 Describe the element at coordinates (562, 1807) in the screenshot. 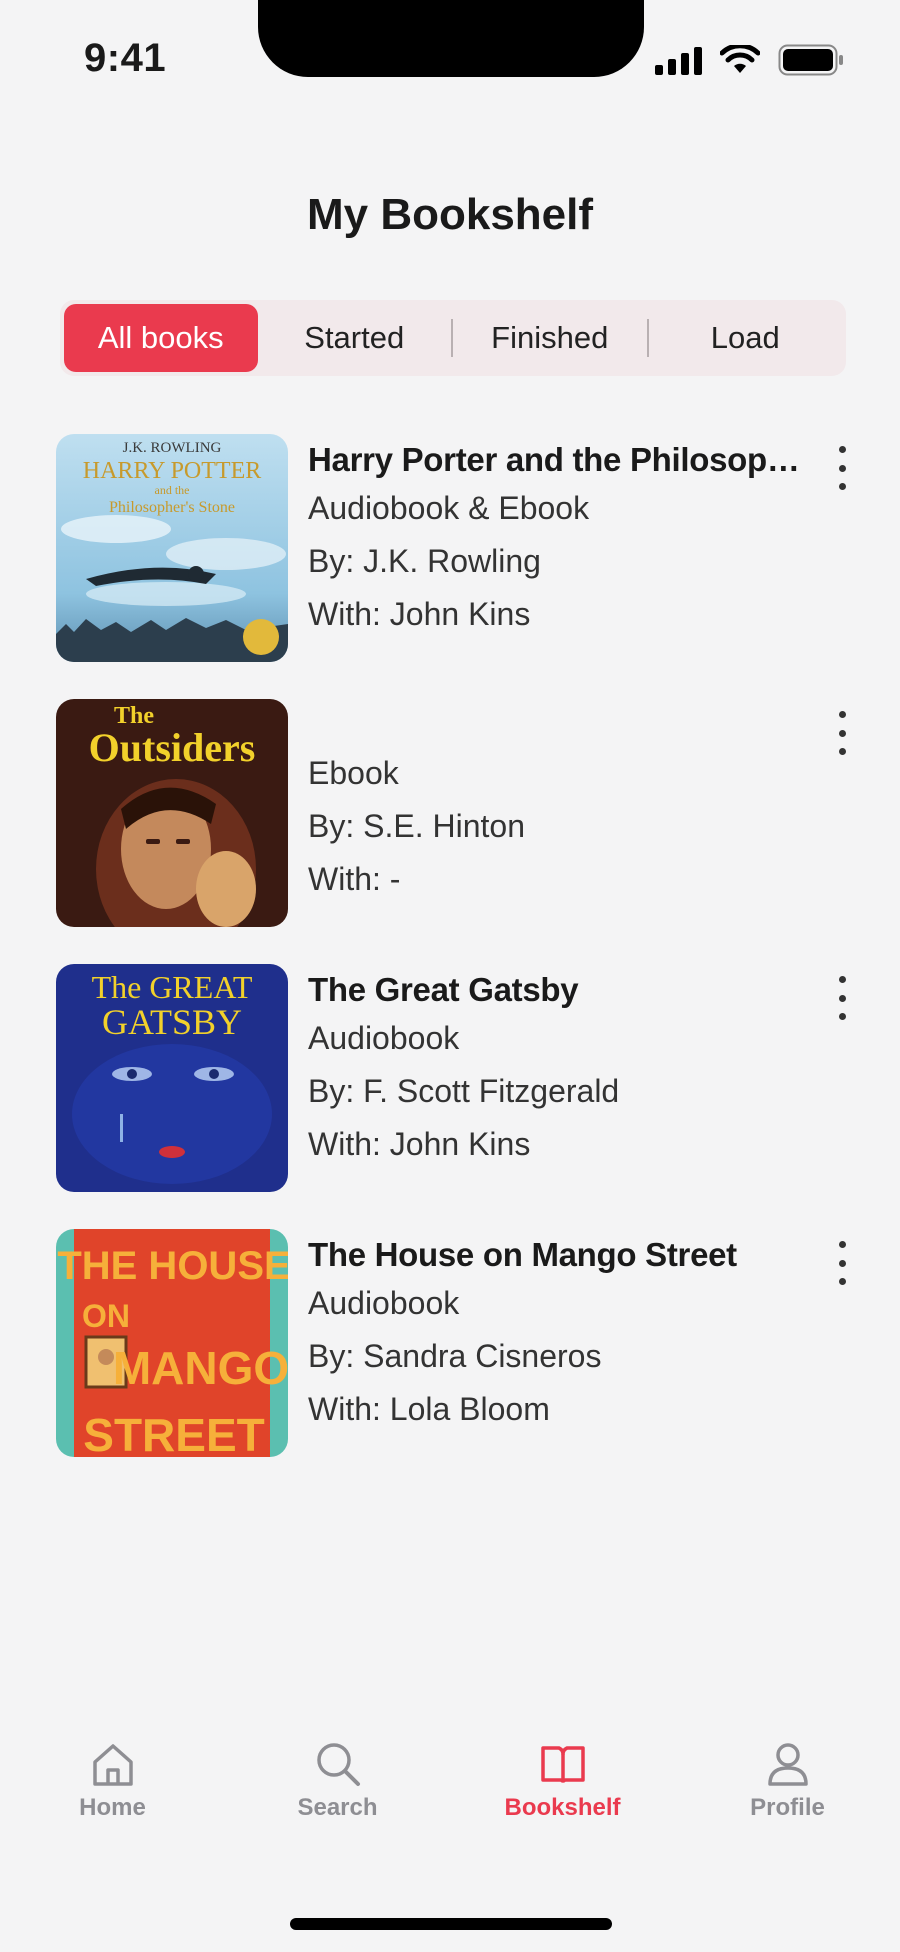

I see `tab-label: Bookshelf` at that location.